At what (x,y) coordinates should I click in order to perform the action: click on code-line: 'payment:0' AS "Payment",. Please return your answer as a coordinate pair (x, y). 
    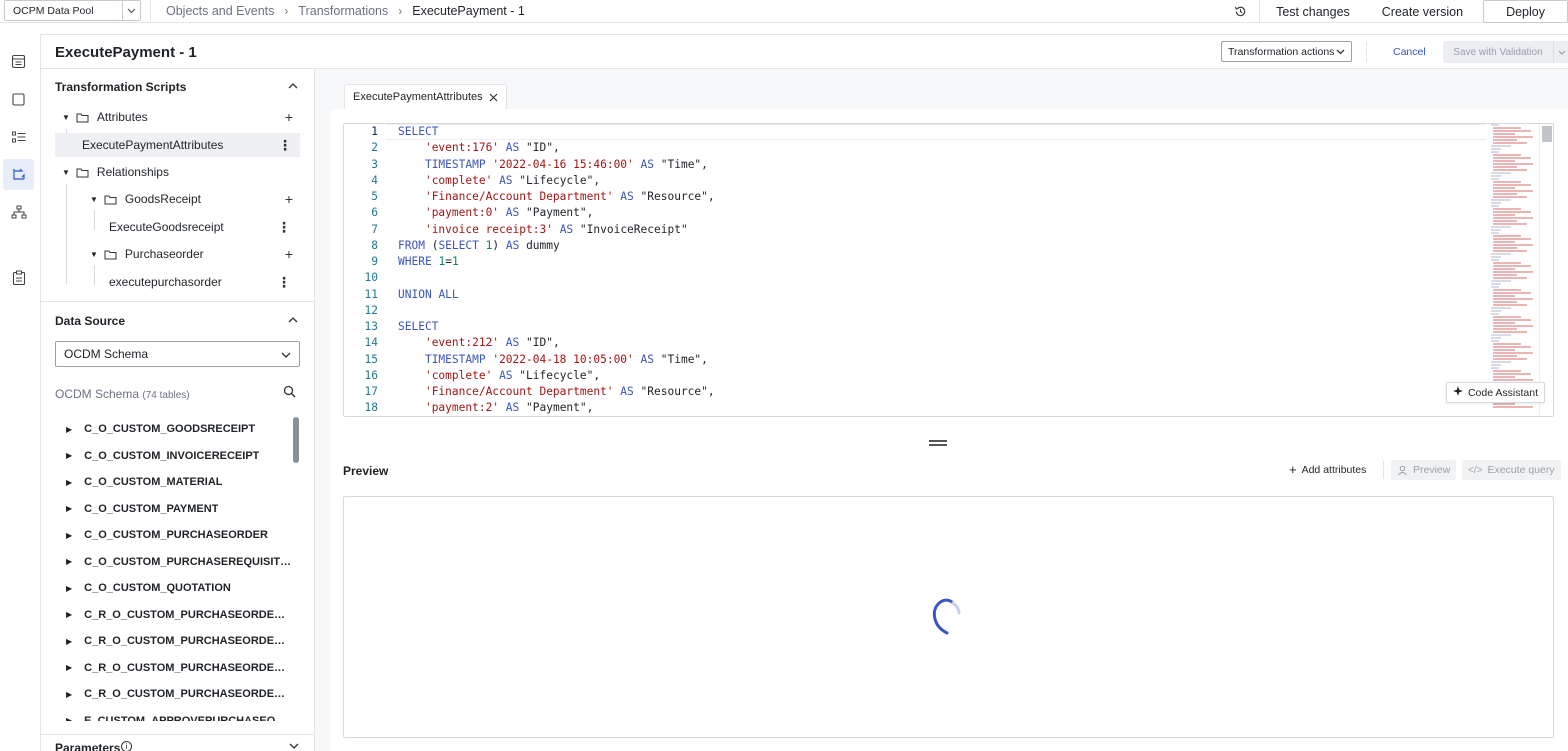
    Looking at the image, I should click on (509, 213).